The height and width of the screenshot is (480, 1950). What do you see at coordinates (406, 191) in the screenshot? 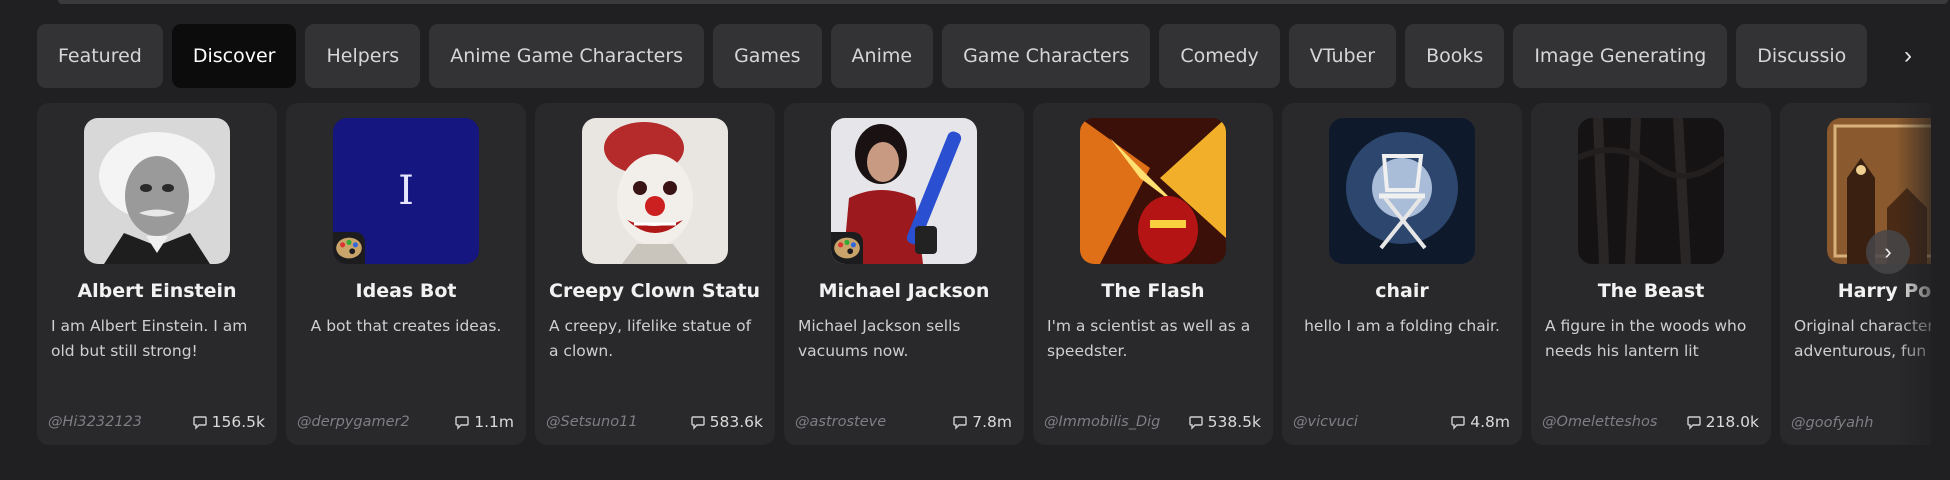
I see `ideas-bot-avatar: I` at bounding box center [406, 191].